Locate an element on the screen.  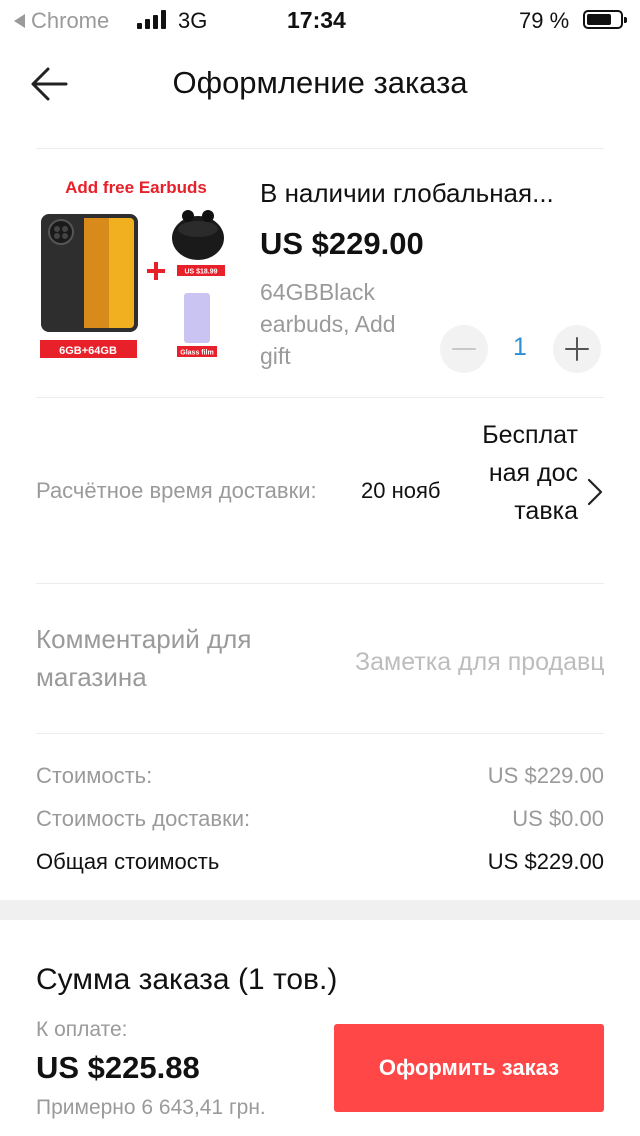
earbuds-price-text: US $18.99 is located at coordinates (200, 272).